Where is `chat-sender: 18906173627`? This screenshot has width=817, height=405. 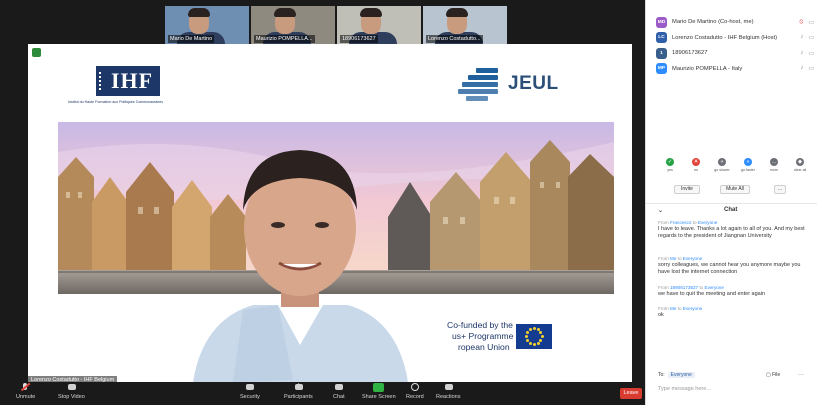
chat-sender: 18906173627 is located at coordinates (684, 287).